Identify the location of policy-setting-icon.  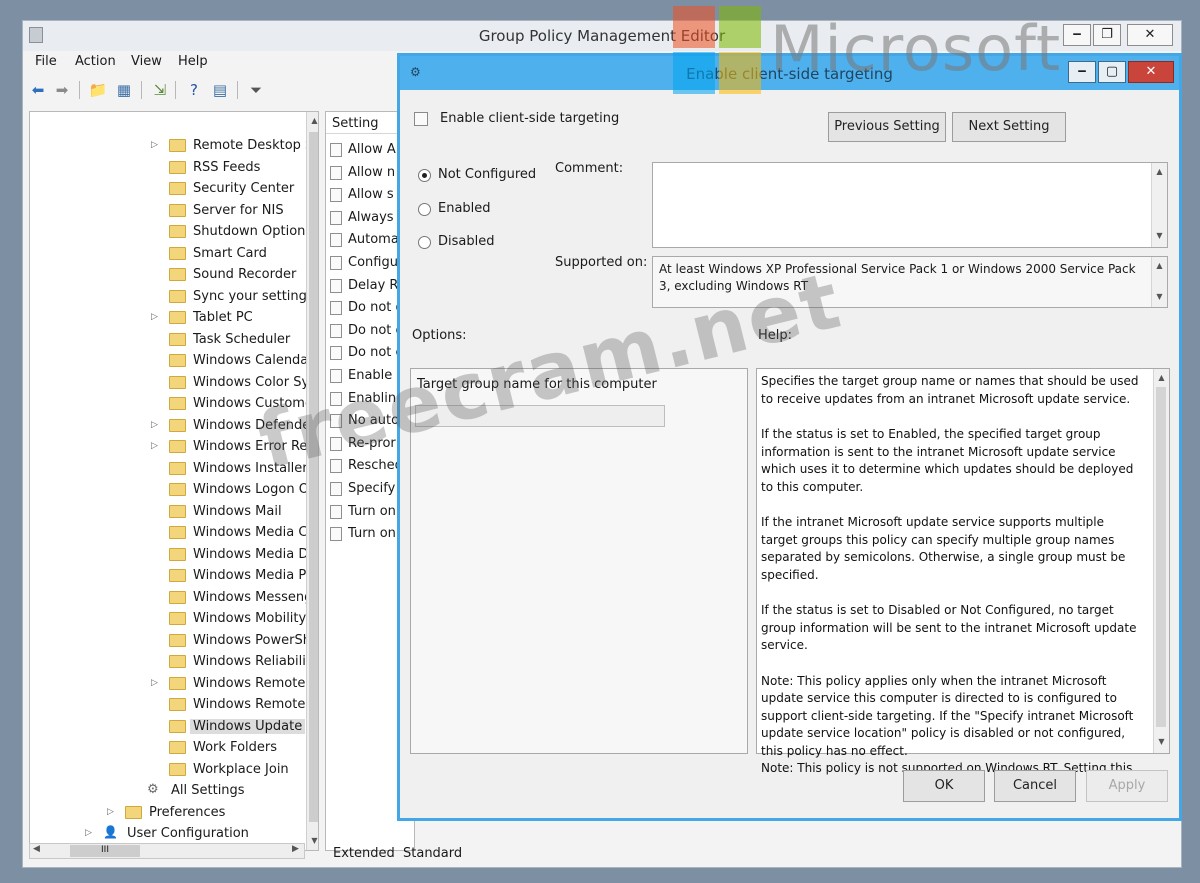
(336, 217).